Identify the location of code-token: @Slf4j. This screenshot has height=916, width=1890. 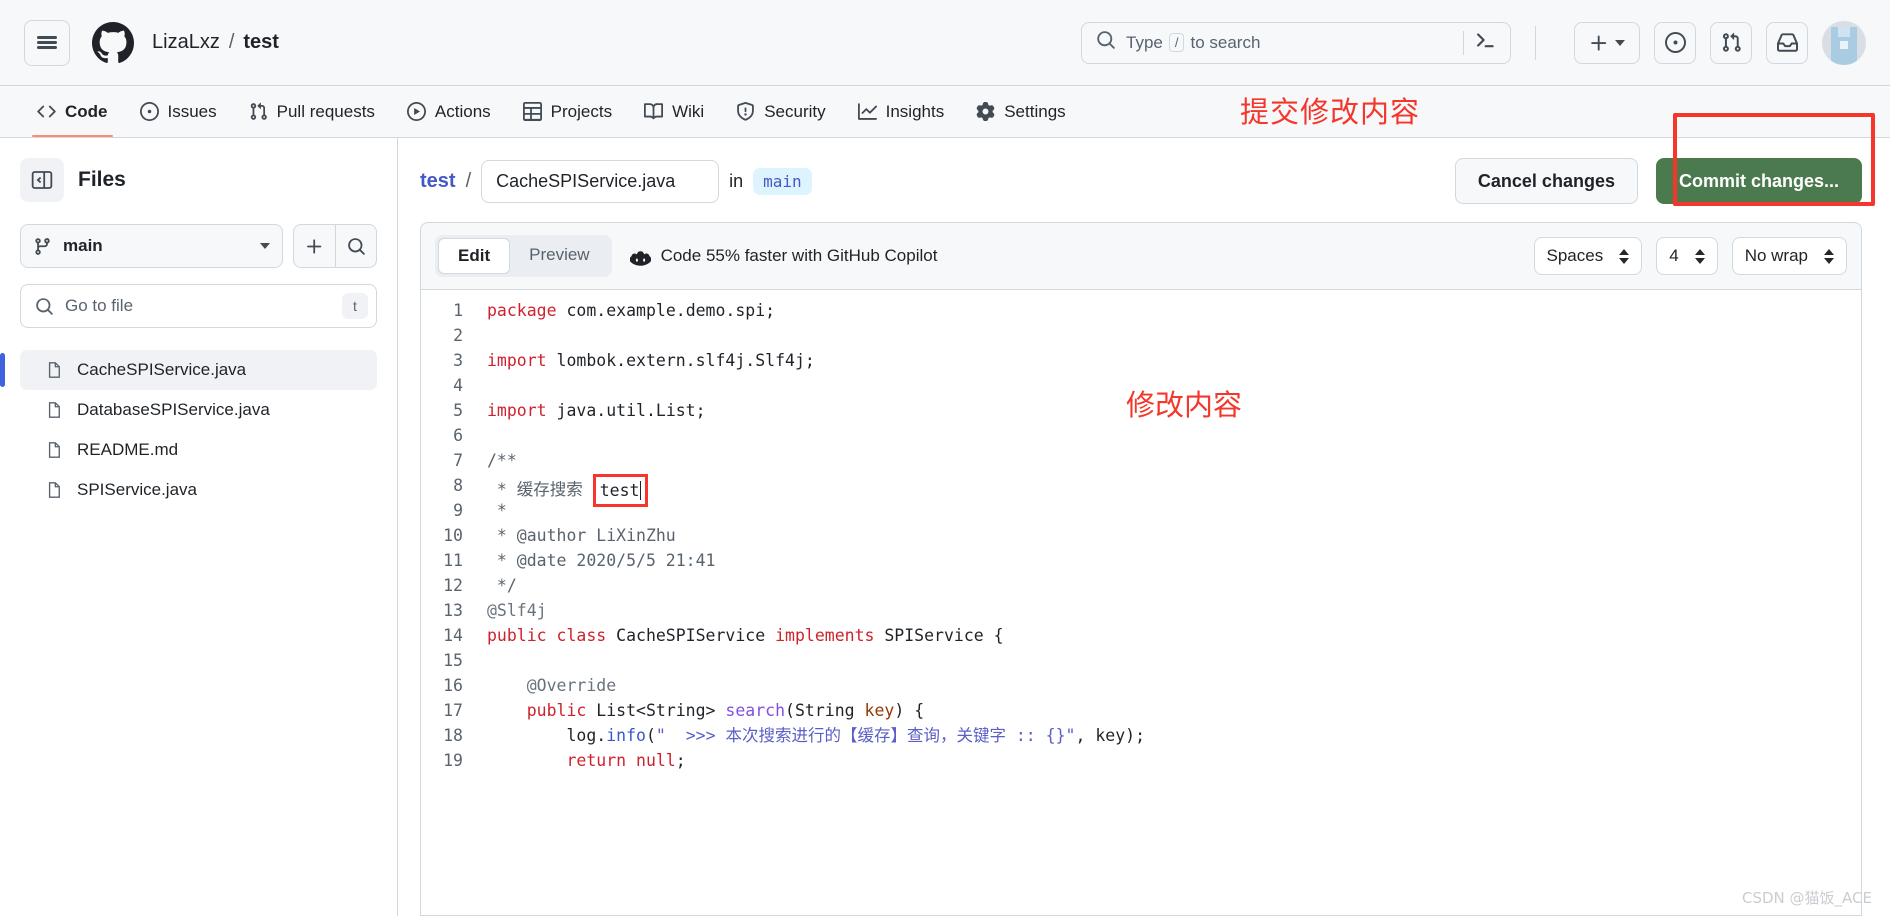
(517, 610).